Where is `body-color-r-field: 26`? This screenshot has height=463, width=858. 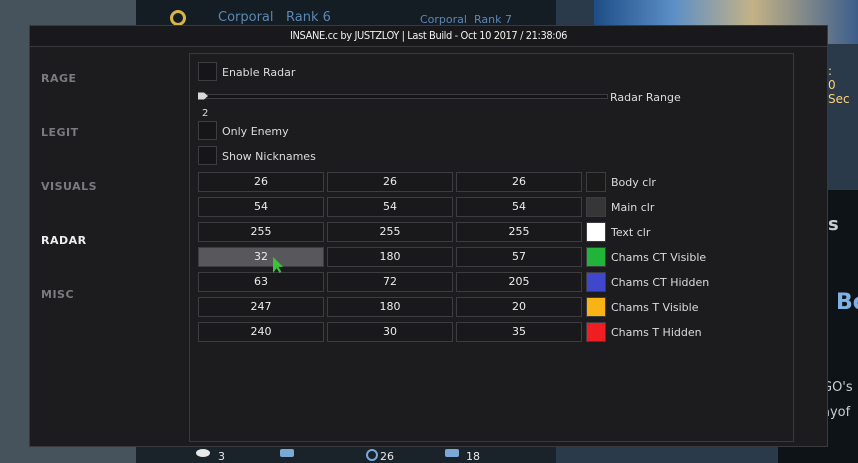 body-color-r-field: 26 is located at coordinates (261, 182).